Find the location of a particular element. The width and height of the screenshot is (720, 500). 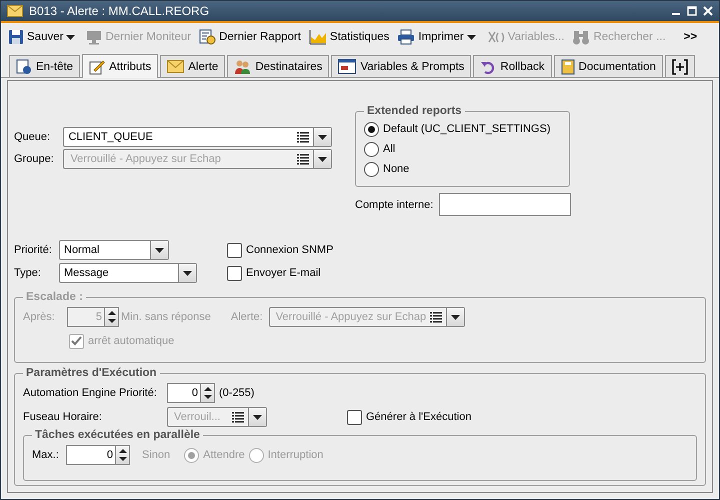

window-title: B013 - Alerte : MM.CALL.REORG is located at coordinates (119, 11).